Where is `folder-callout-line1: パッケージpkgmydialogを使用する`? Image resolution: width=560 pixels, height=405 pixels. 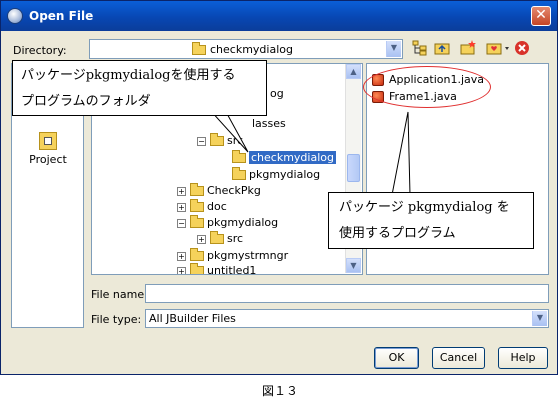
folder-callout-line1: パッケージpkgmydialogを使用する is located at coordinates (128, 75).